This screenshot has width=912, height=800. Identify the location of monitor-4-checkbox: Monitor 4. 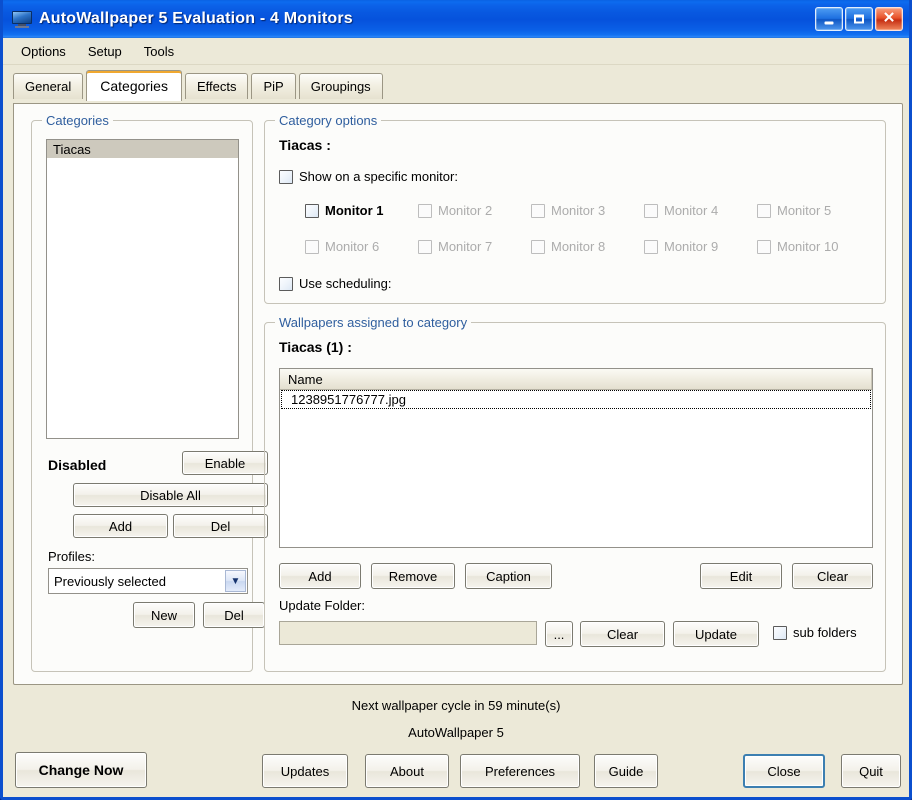
(700, 210).